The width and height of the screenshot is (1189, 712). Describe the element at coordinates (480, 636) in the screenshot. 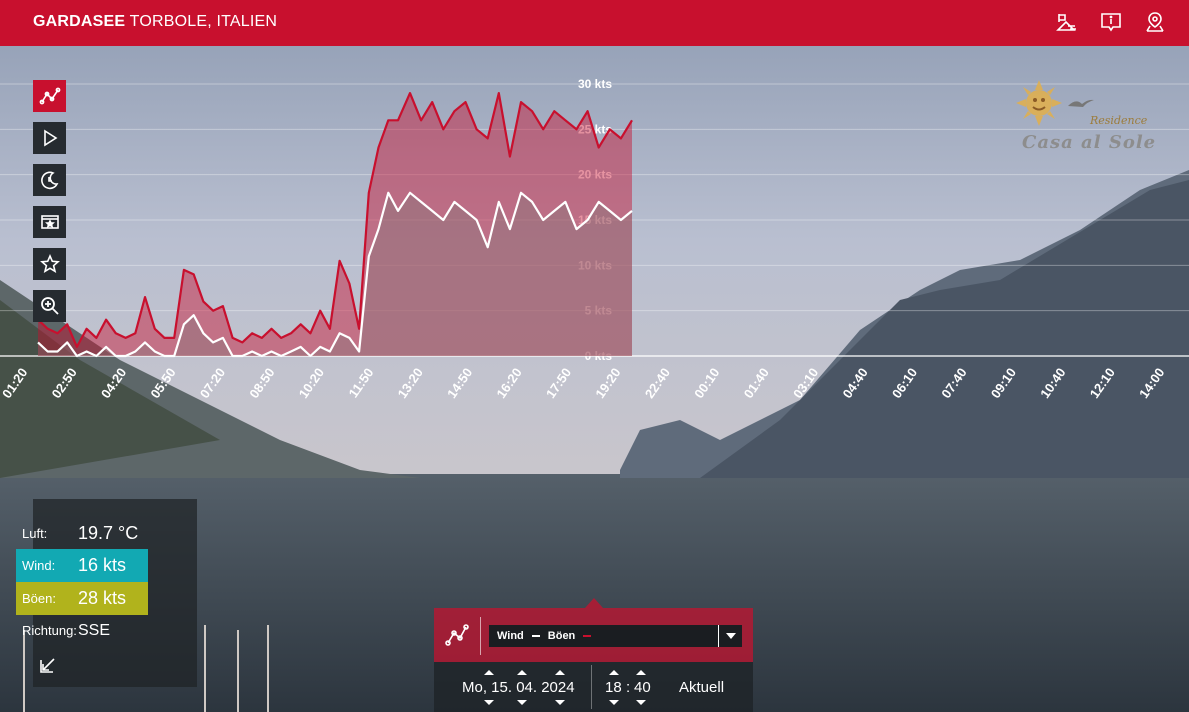

I see `controls-divider` at that location.